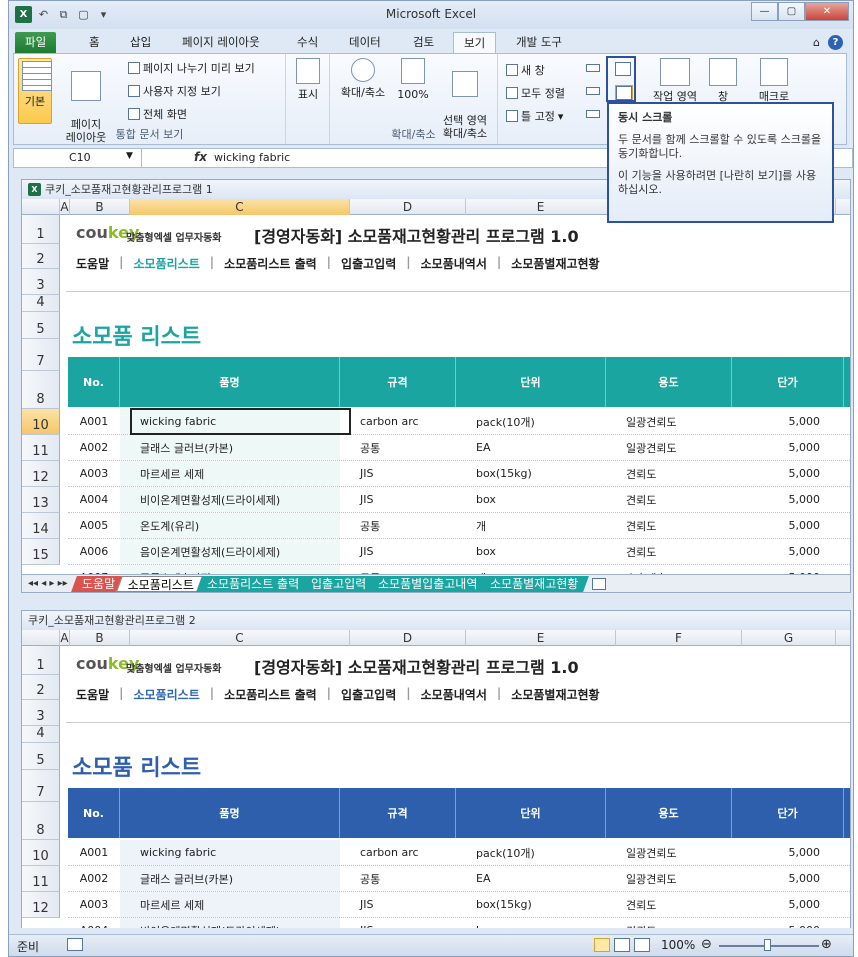 The height and width of the screenshot is (957, 858). What do you see at coordinates (533, 583) in the screenshot?
I see `sheet-tab: 소모품별재고현황` at bounding box center [533, 583].